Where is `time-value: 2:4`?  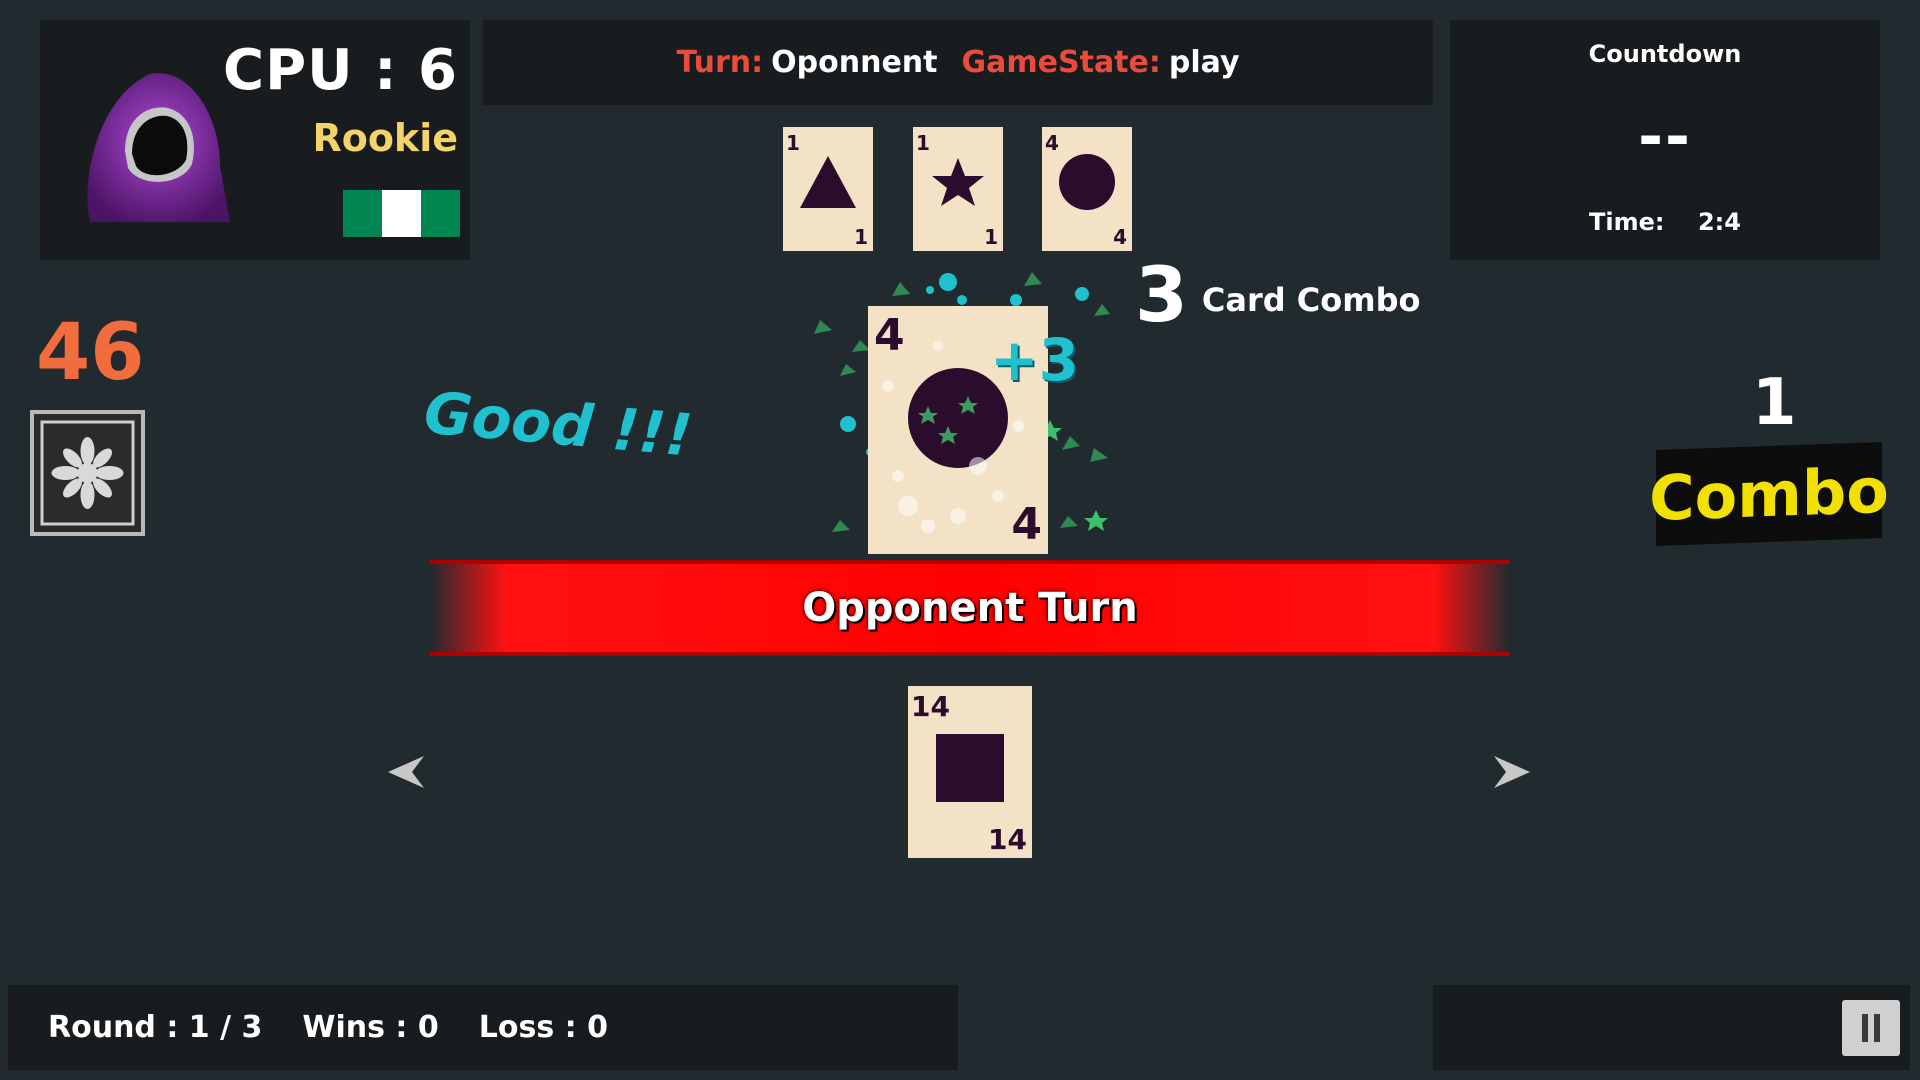 time-value: 2:4 is located at coordinates (1719, 222).